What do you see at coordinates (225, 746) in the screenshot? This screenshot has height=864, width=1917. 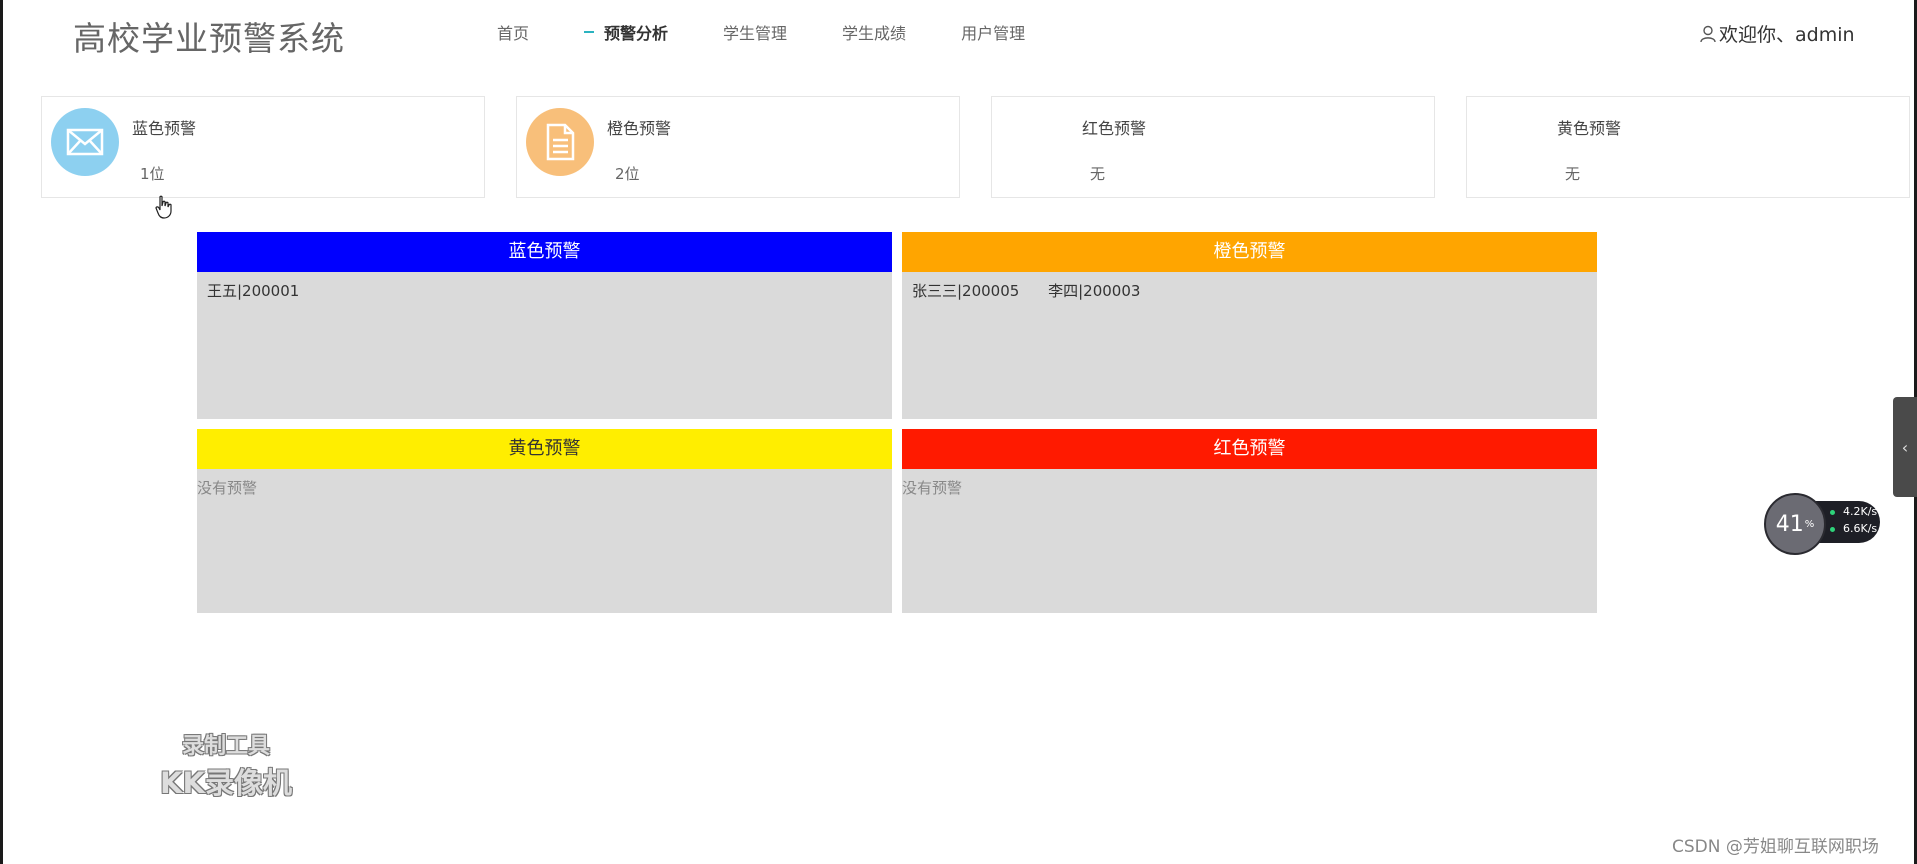 I see `recorder-line1: 录制工具` at bounding box center [225, 746].